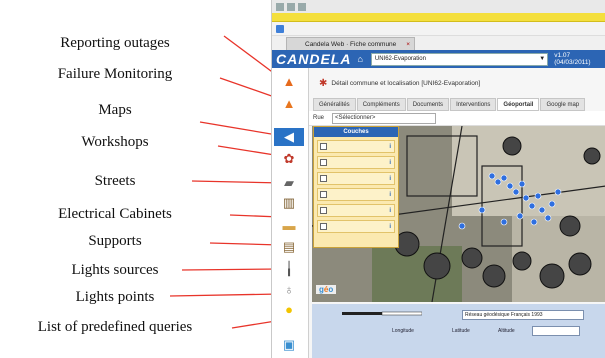  Describe the element at coordinates (428, 104) in the screenshot. I see `tab-documents: Documents` at that location.